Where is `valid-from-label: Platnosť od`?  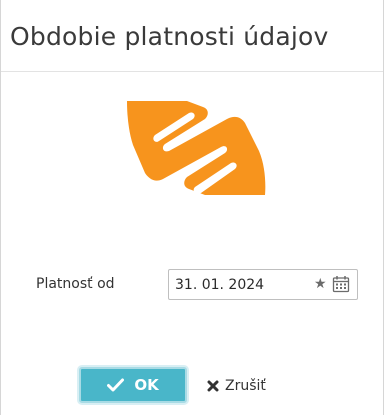 valid-from-label: Platnosť od is located at coordinates (75, 284).